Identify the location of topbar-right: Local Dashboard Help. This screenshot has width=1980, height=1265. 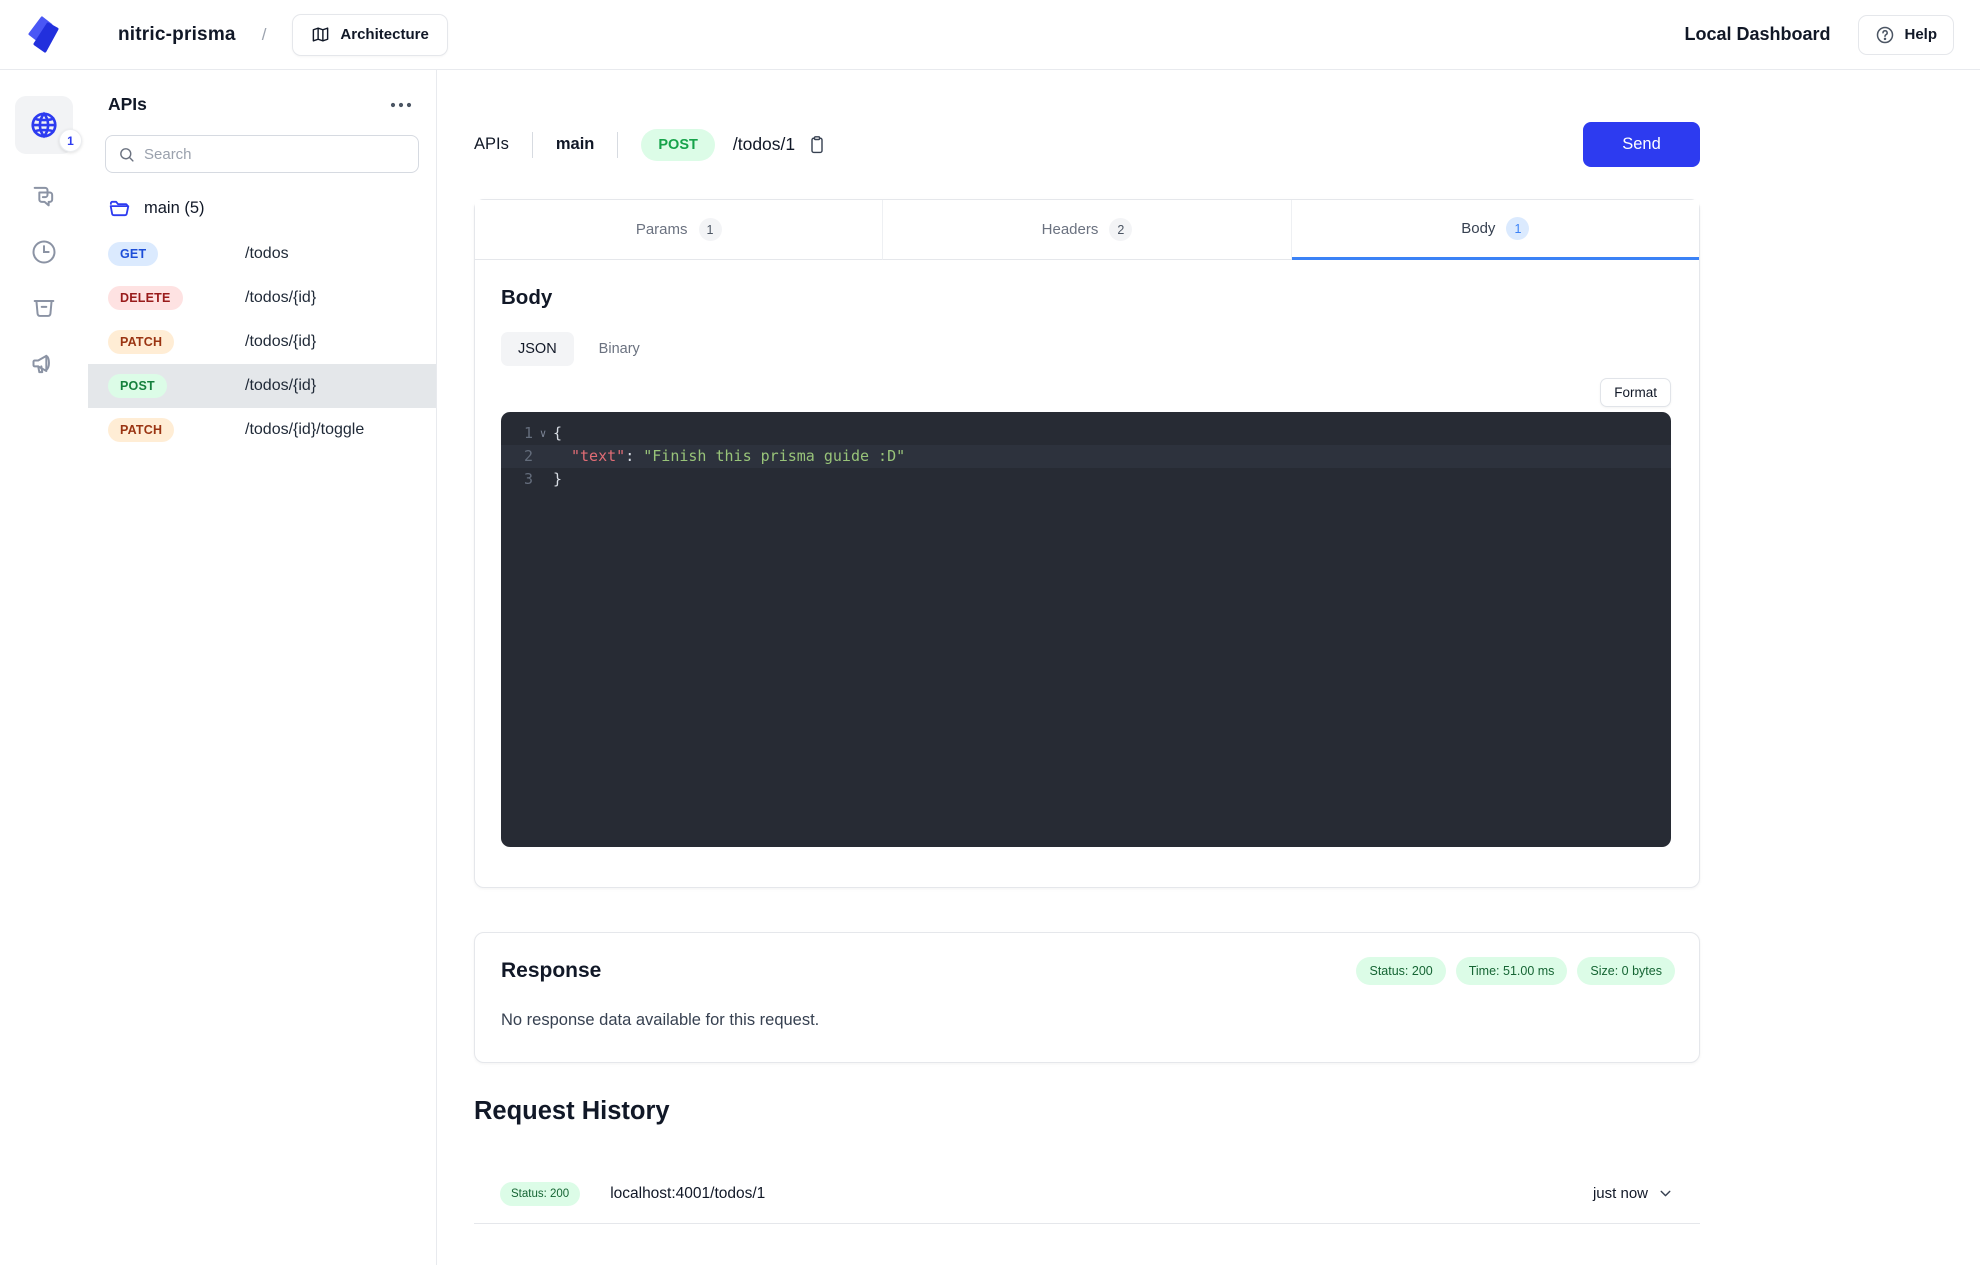
(1832, 34).